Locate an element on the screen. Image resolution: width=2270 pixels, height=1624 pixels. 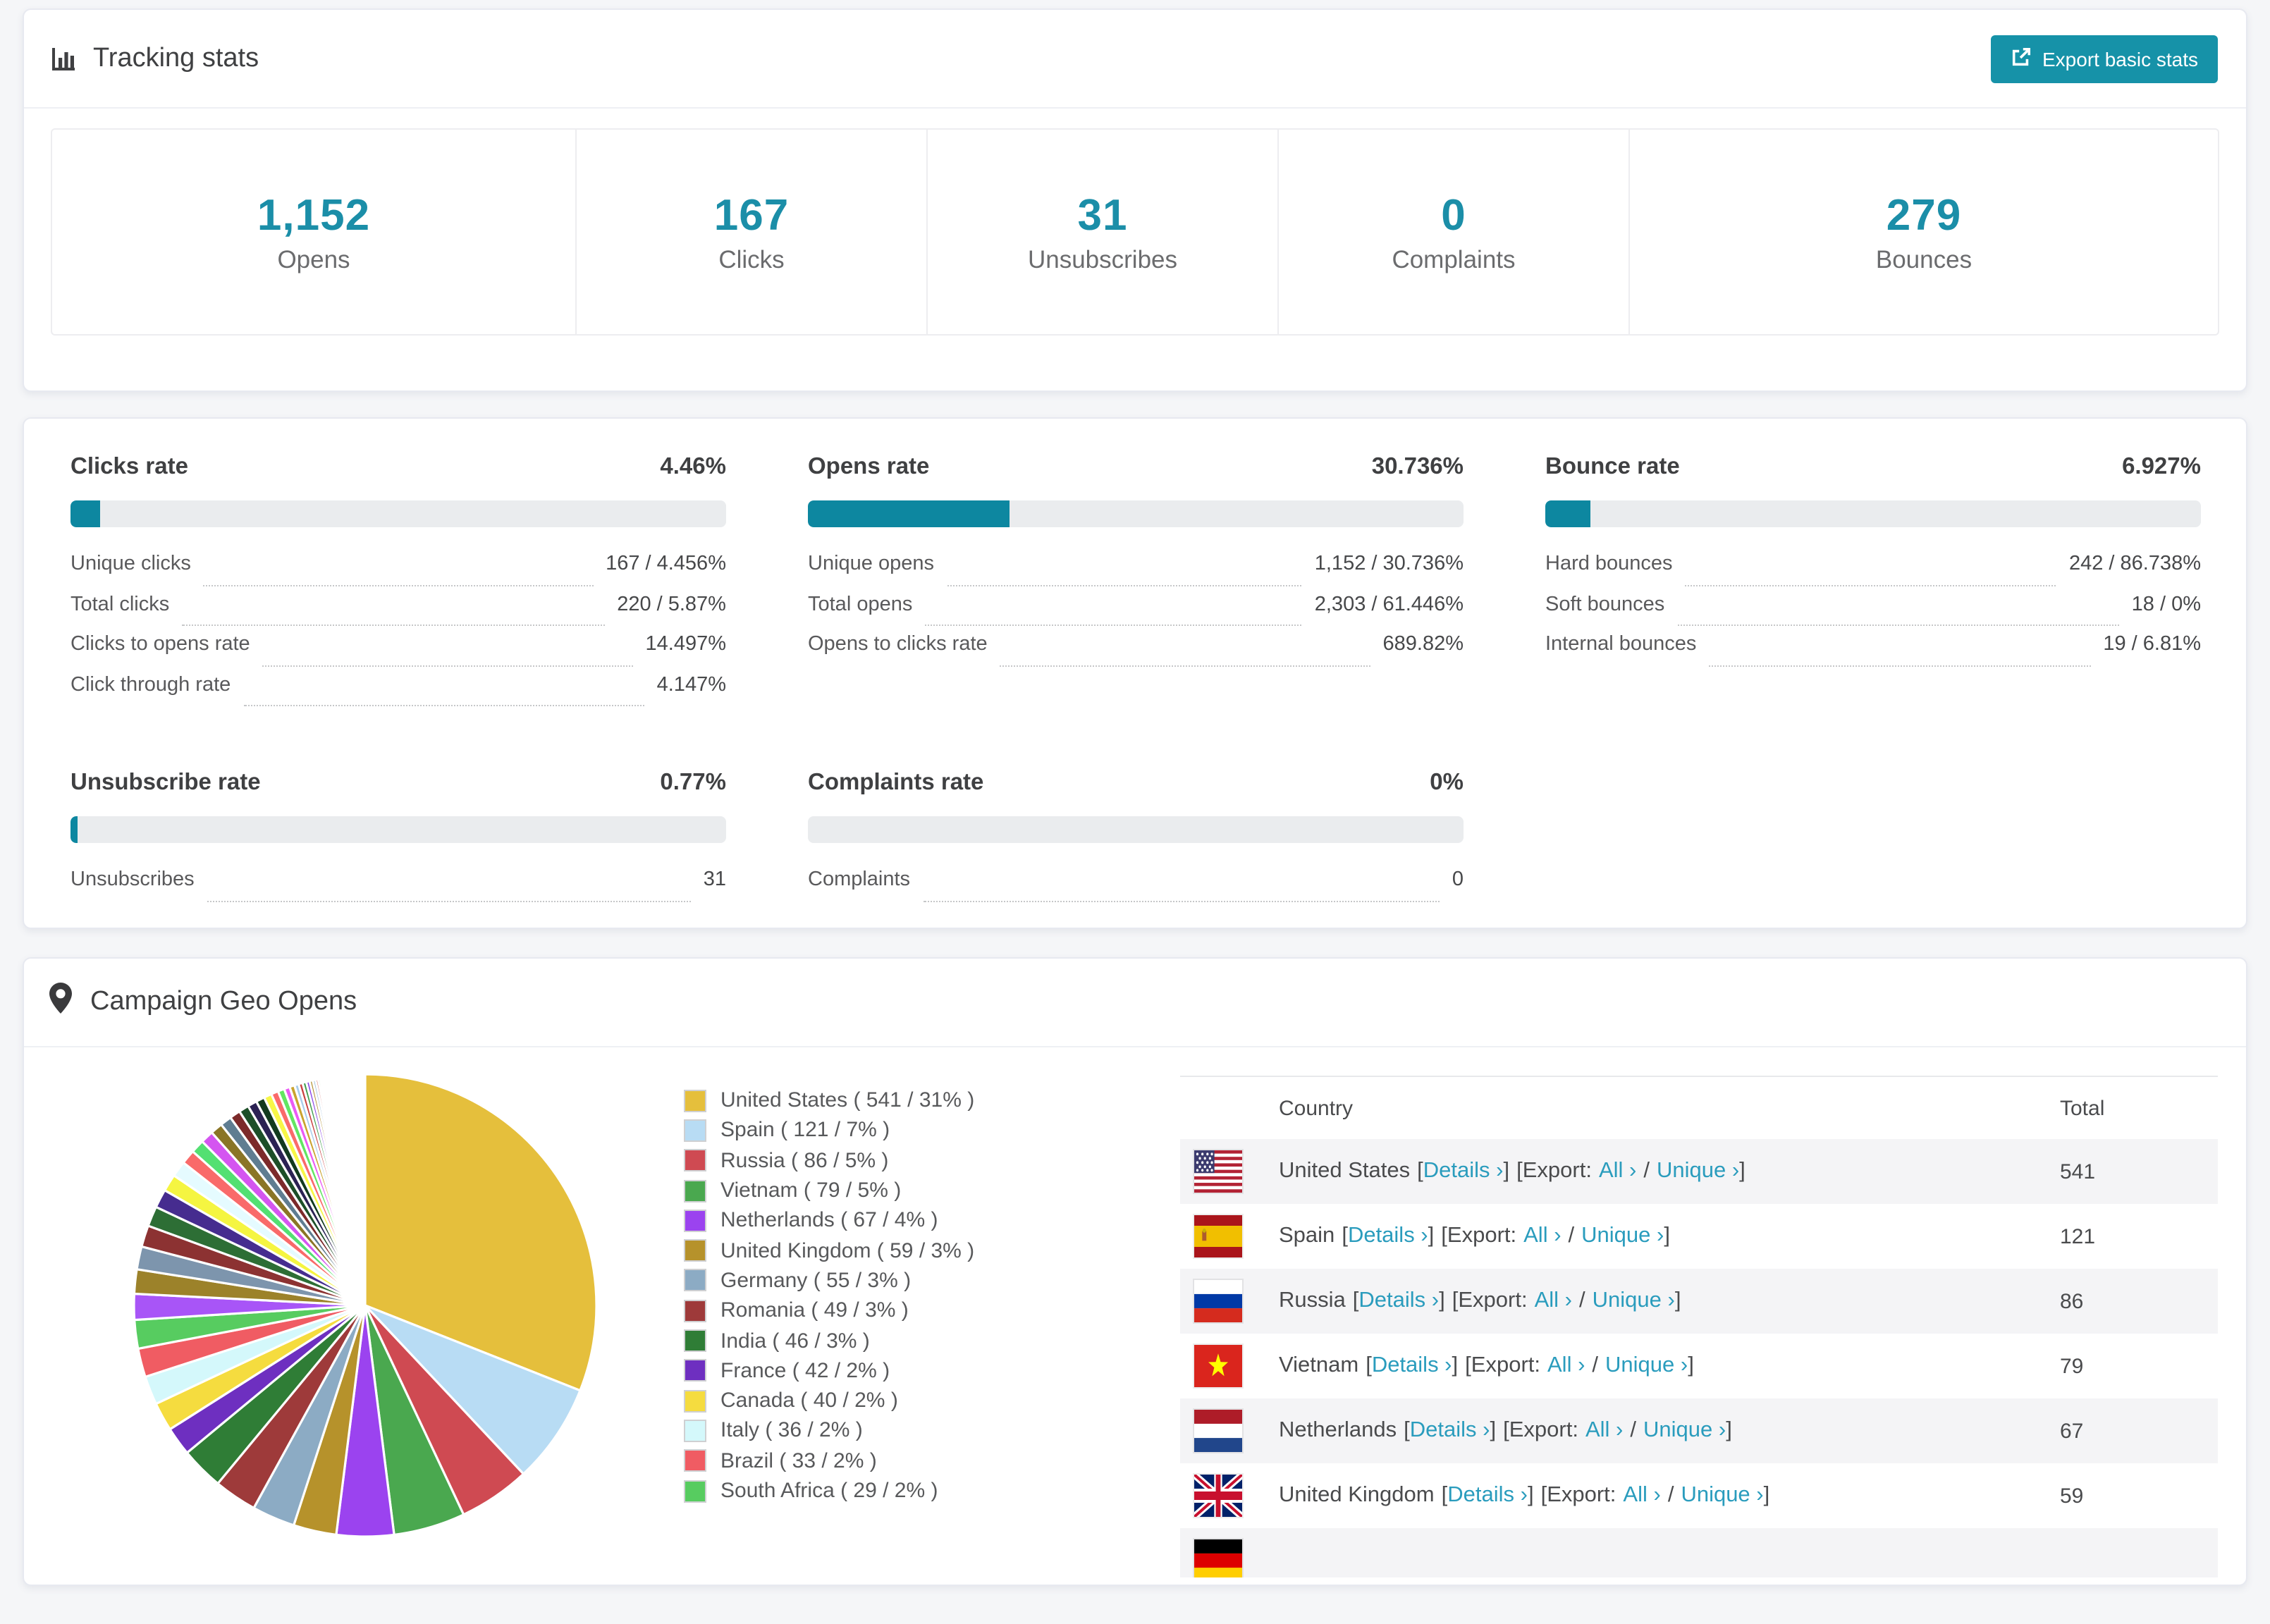
unsubscribes-label: Unsubscribes is located at coordinates (1102, 259).